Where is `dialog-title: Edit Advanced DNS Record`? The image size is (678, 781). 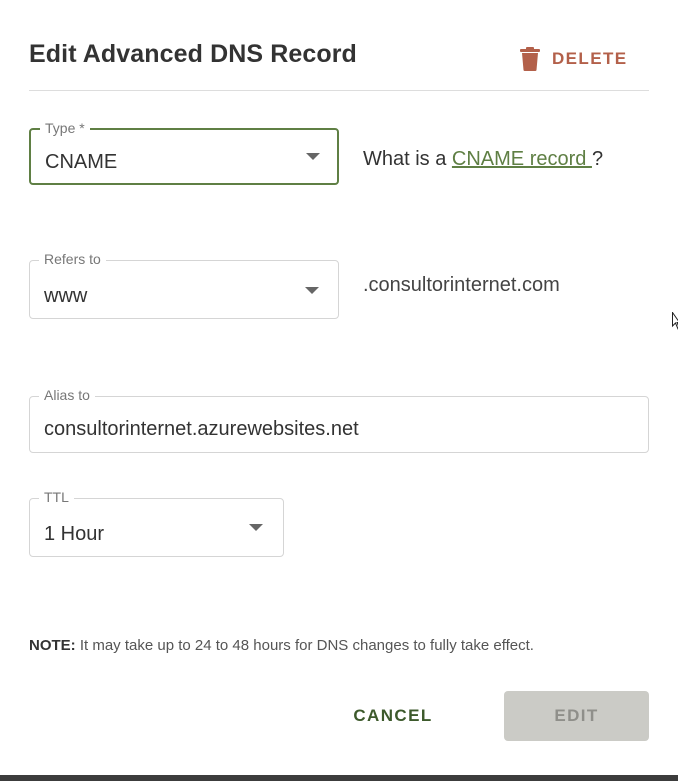 dialog-title: Edit Advanced DNS Record is located at coordinates (193, 54).